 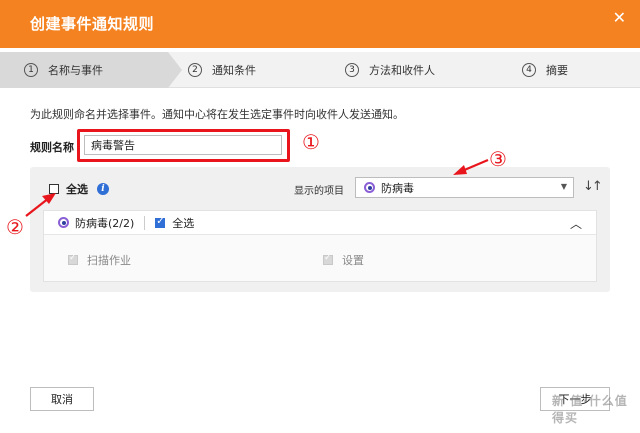 I want to click on step-3: 3 方法和收件人, so click(x=390, y=70).